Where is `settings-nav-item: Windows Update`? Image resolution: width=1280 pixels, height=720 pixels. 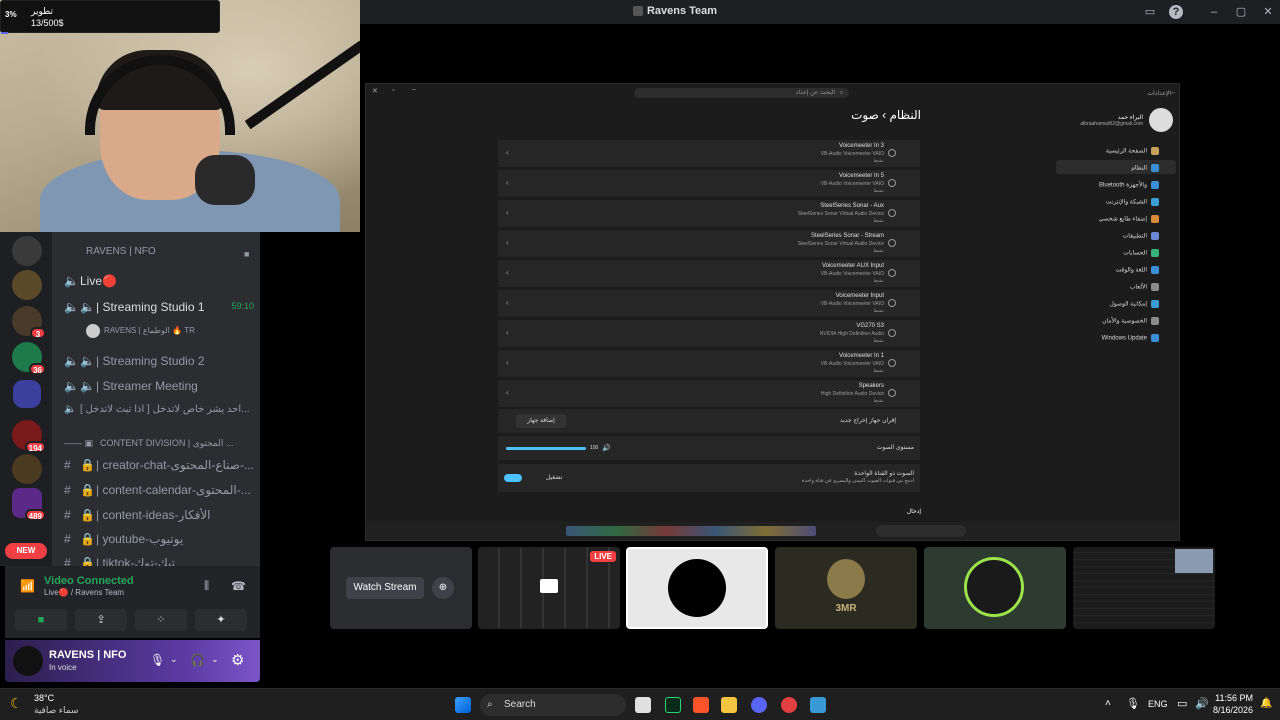 settings-nav-item: Windows Update is located at coordinates (1130, 338).